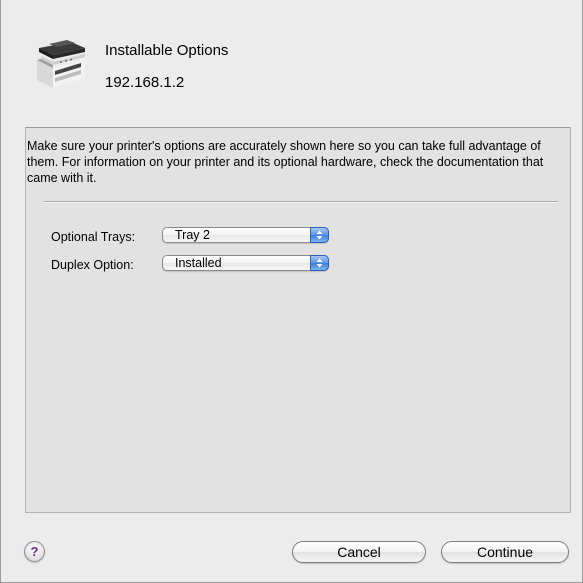  Describe the element at coordinates (61, 64) in the screenshot. I see `printer-icon` at that location.